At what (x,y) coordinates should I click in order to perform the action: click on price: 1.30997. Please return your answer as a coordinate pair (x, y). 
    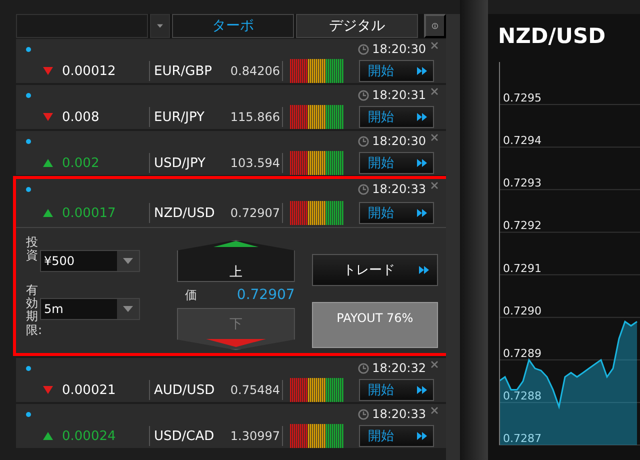
    Looking at the image, I should click on (254, 436).